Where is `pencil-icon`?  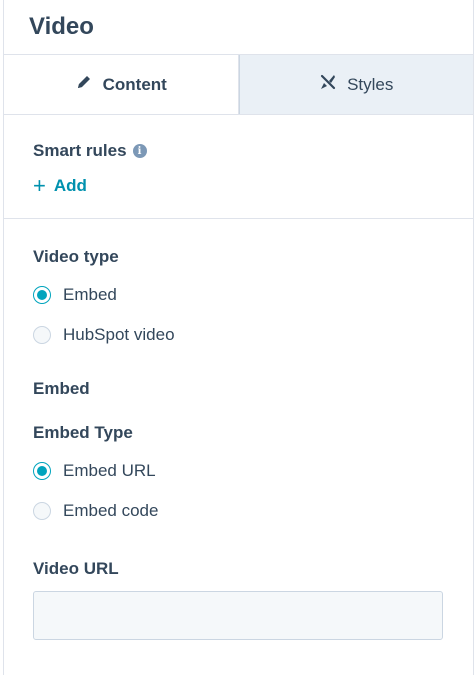 pencil-icon is located at coordinates (84, 84).